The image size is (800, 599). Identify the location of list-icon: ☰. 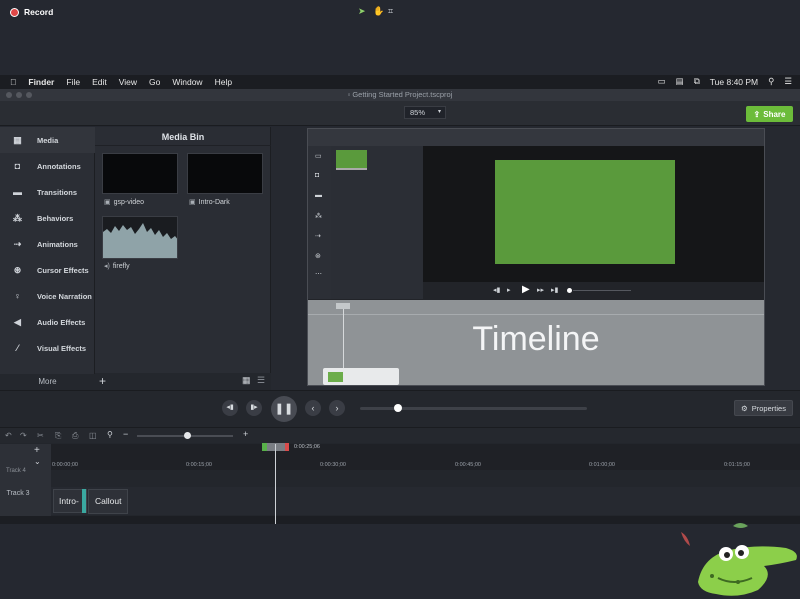
(788, 81).